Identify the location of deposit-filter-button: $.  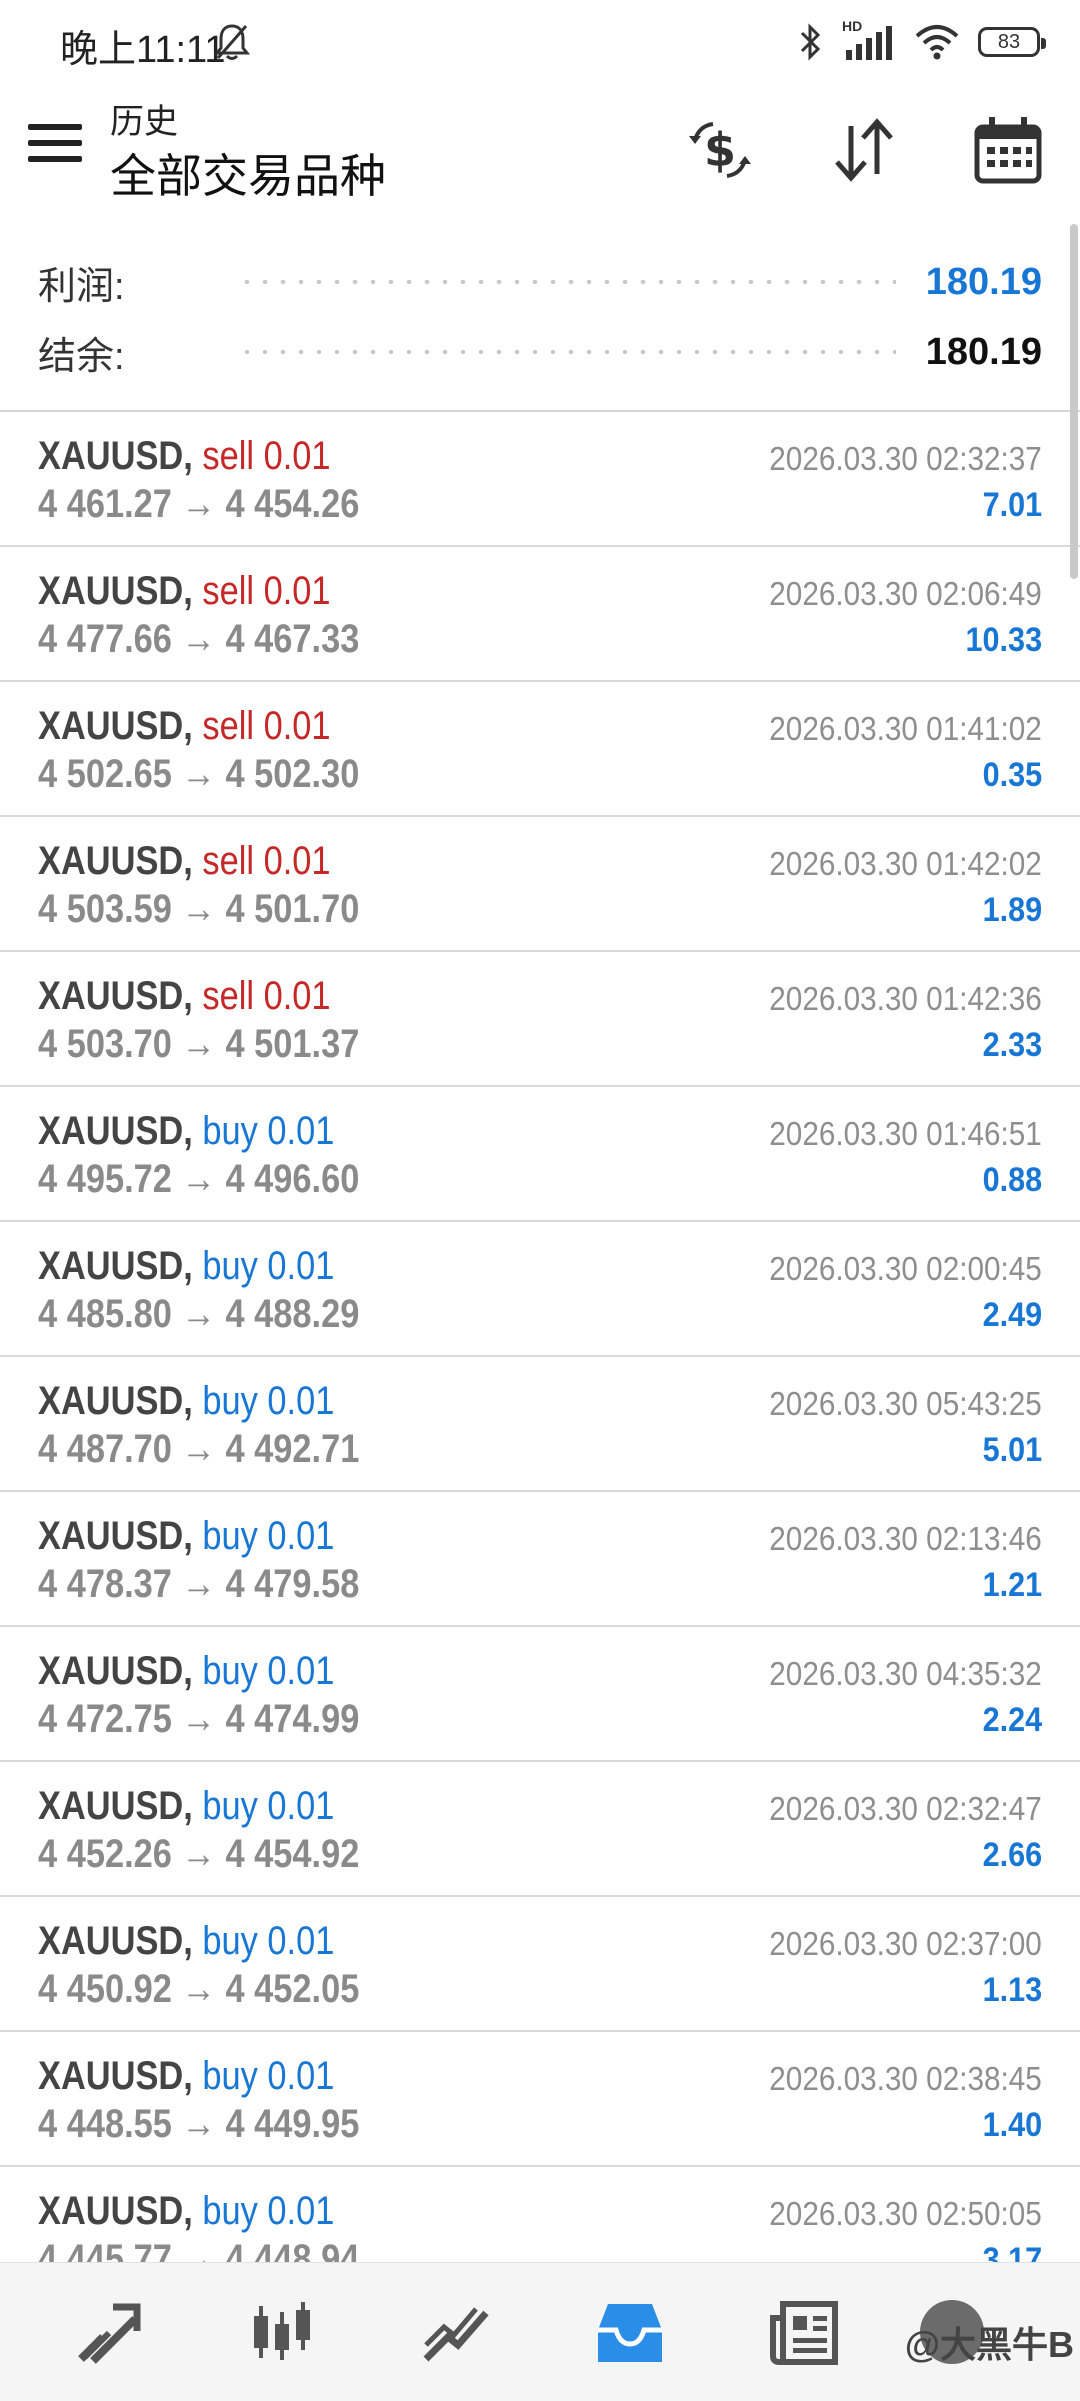
(720, 150).